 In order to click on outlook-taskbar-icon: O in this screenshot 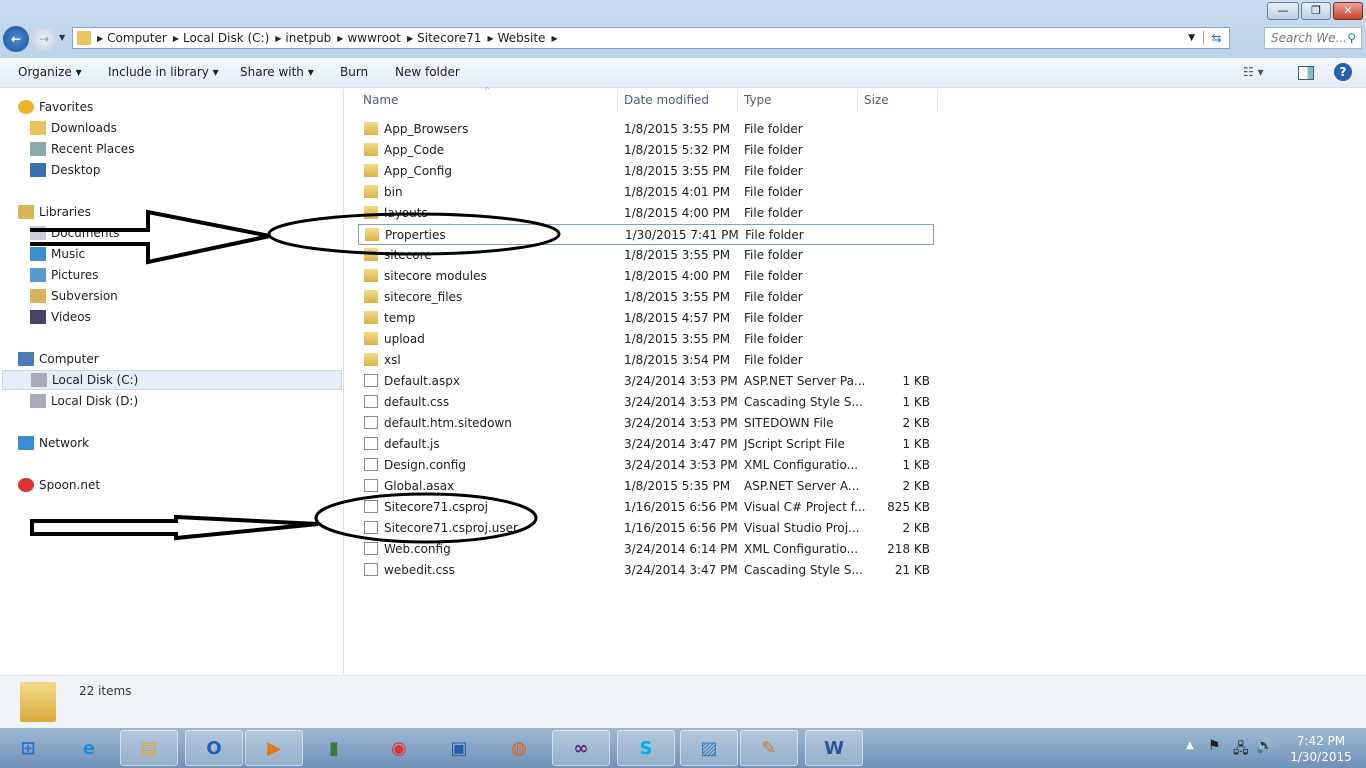, I will do `click(214, 748)`.